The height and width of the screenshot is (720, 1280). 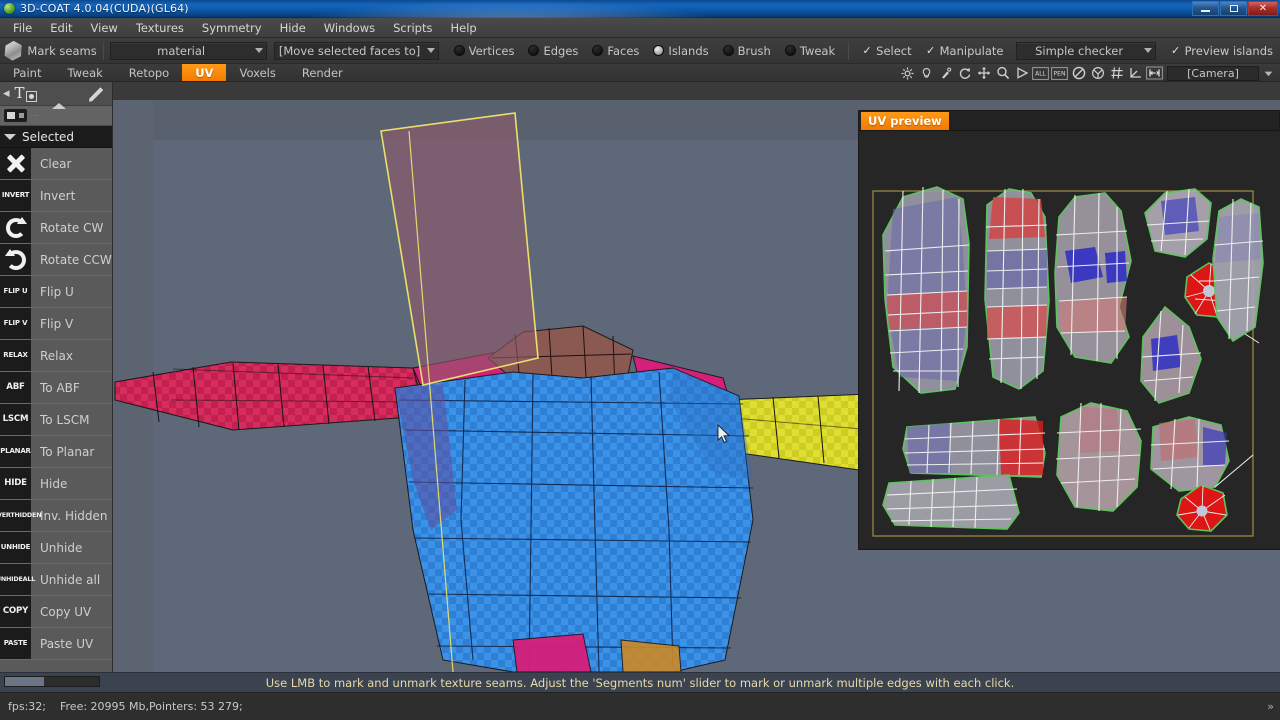 I want to click on copy-badge-icon: COPY, so click(x=15, y=611).